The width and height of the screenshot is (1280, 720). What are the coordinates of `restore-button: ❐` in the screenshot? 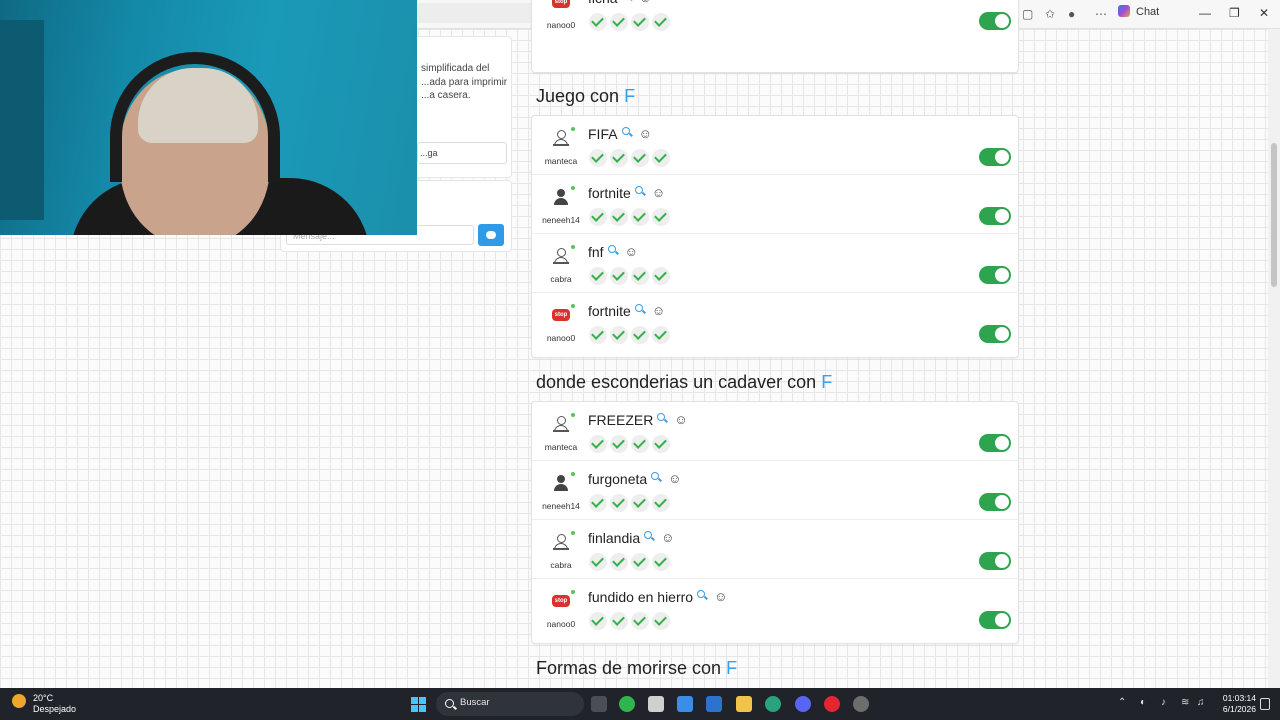 It's located at (1234, 13).